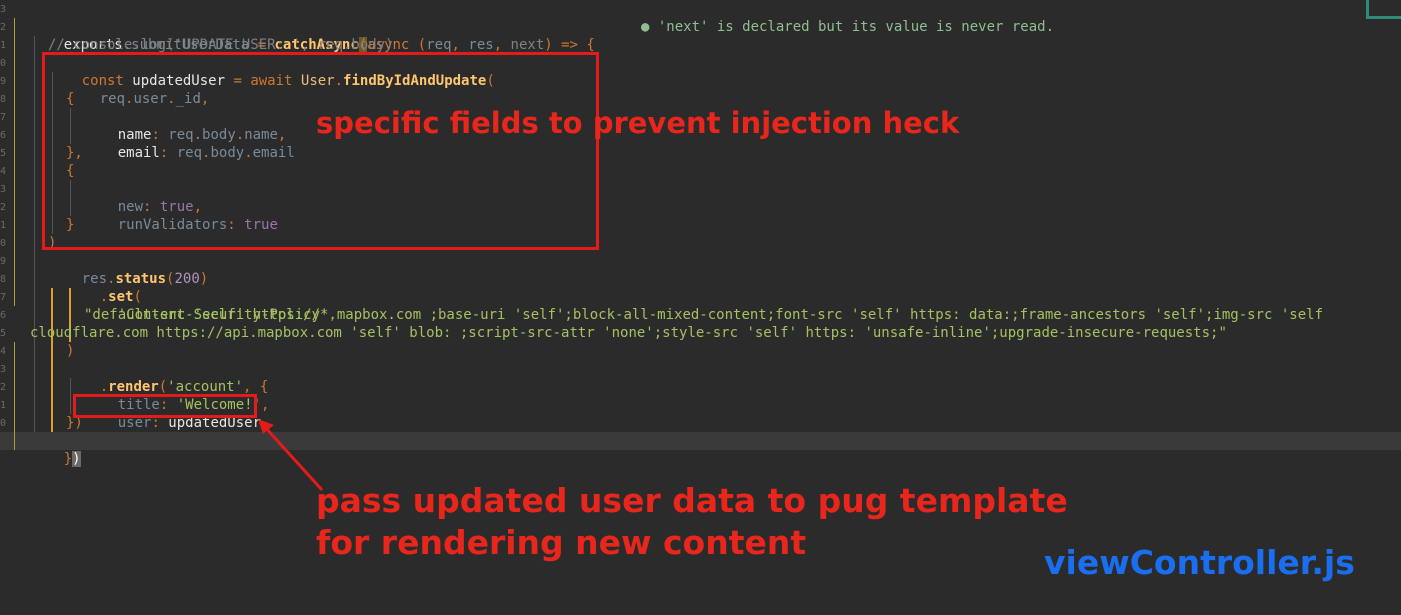  What do you see at coordinates (320, 151) in the screenshot?
I see `highlight-box-update-fields` at bounding box center [320, 151].